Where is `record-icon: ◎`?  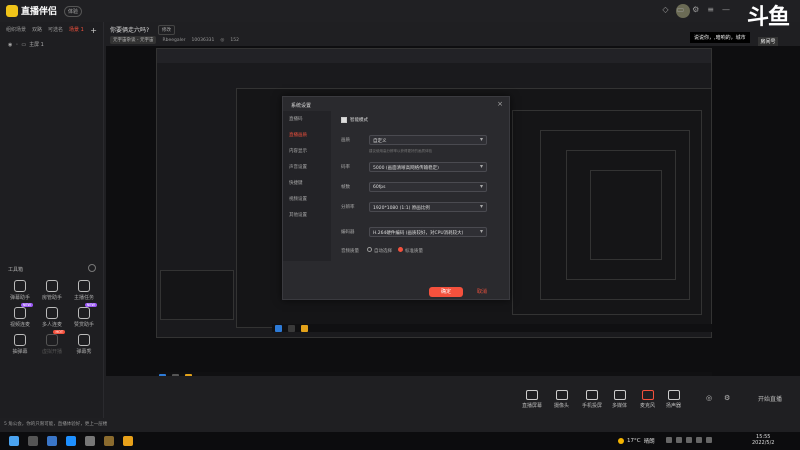 record-icon: ◎ is located at coordinates (709, 398).